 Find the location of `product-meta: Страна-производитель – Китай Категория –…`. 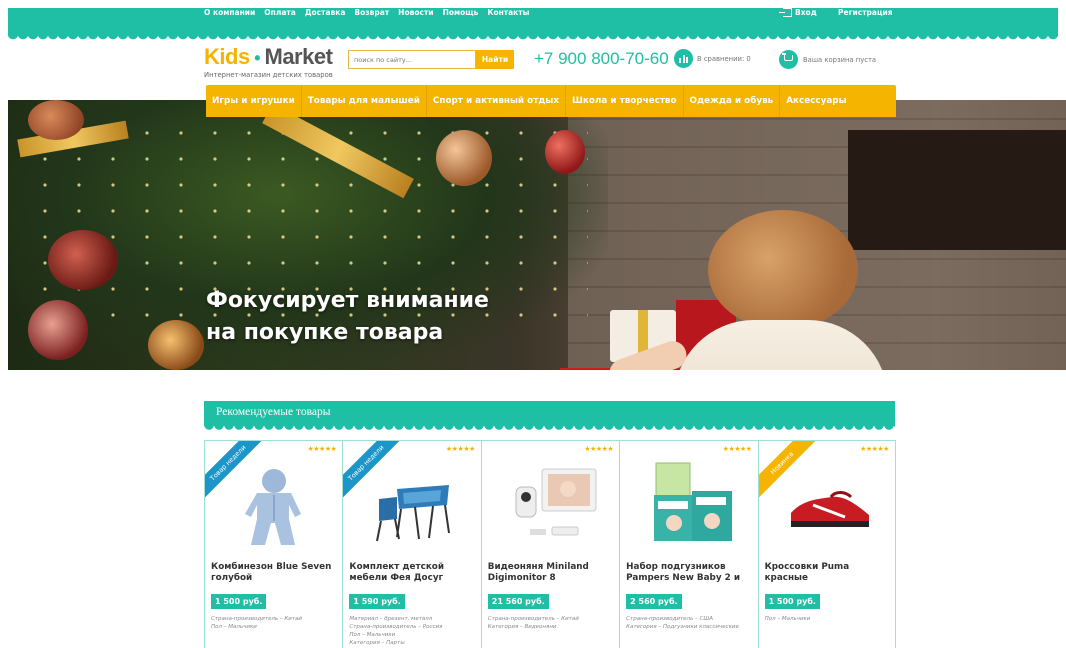

product-meta: Страна-производитель – Китай Категория –… is located at coordinates (533, 623).